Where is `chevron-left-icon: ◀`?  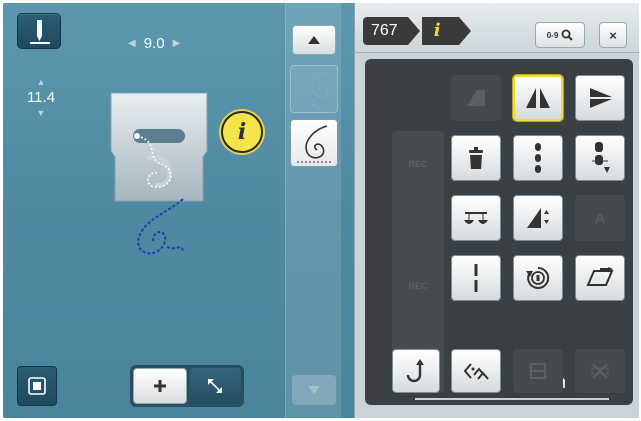
chevron-left-icon: ◀ is located at coordinates (132, 43).